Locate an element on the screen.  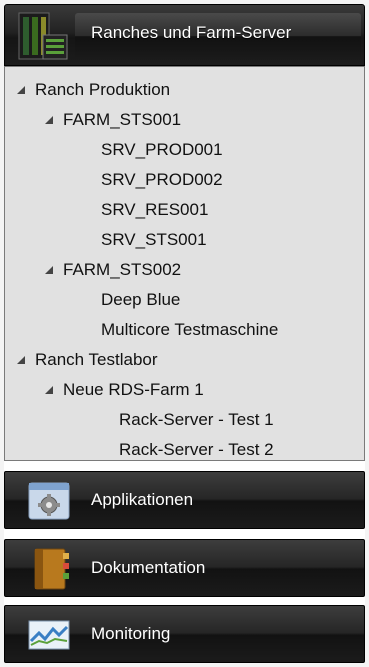
tree-node-ranch: Ranch Produktion is located at coordinates (102, 90).